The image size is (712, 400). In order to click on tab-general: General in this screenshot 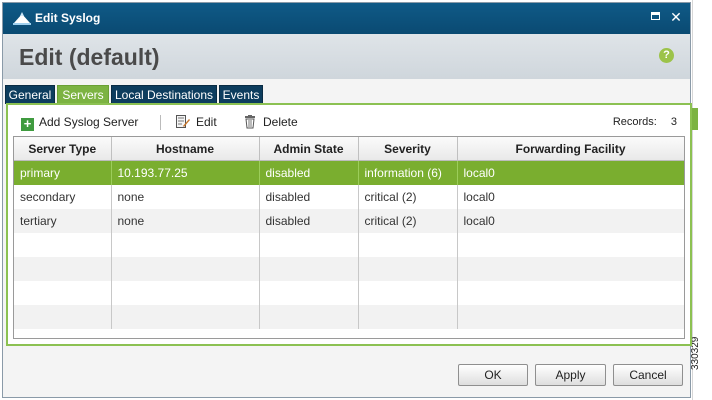, I will do `click(30, 94)`.